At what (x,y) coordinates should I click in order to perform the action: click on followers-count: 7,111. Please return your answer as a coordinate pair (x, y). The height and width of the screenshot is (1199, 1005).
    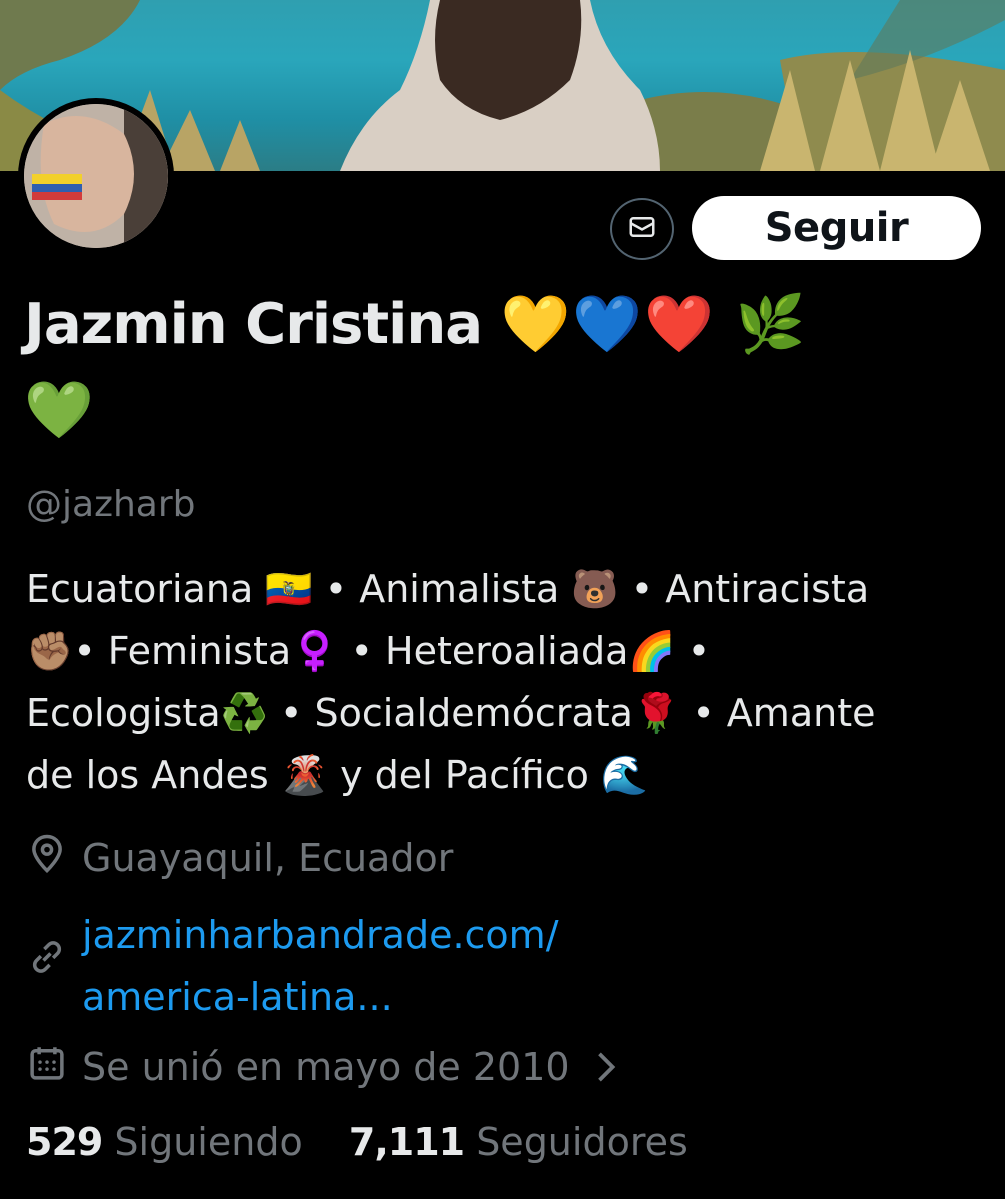
    Looking at the image, I should click on (406, 1142).